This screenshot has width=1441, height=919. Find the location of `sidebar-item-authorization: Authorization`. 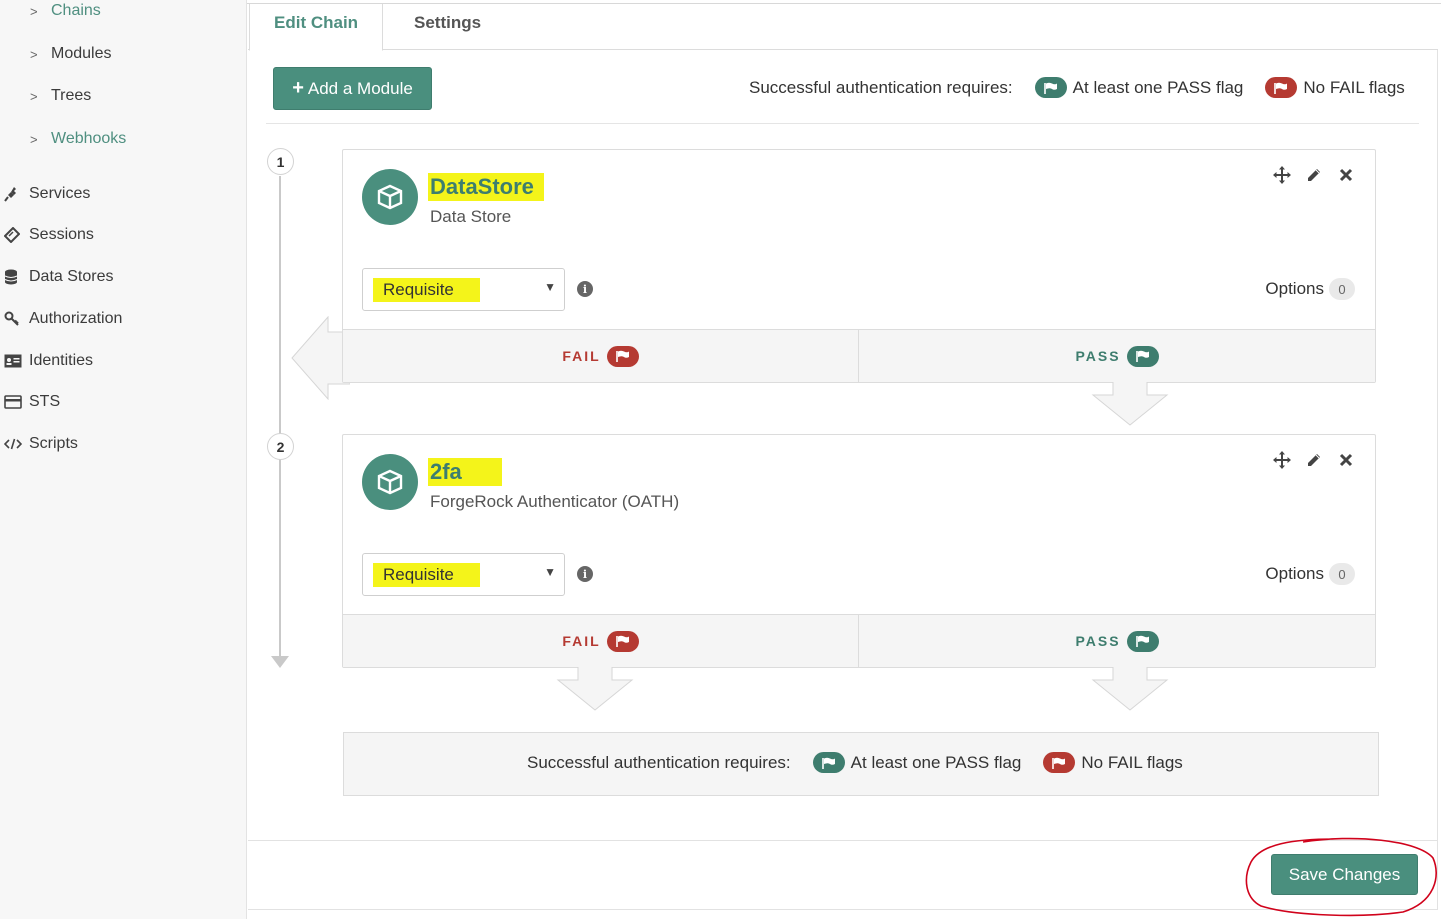

sidebar-item-authorization: Authorization is located at coordinates (63, 319).